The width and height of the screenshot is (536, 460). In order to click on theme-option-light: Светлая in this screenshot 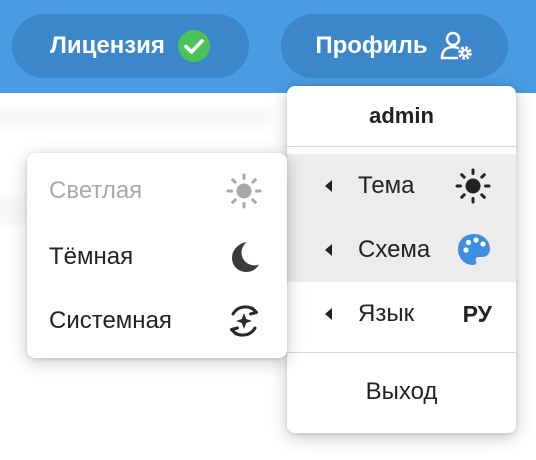, I will do `click(157, 191)`.